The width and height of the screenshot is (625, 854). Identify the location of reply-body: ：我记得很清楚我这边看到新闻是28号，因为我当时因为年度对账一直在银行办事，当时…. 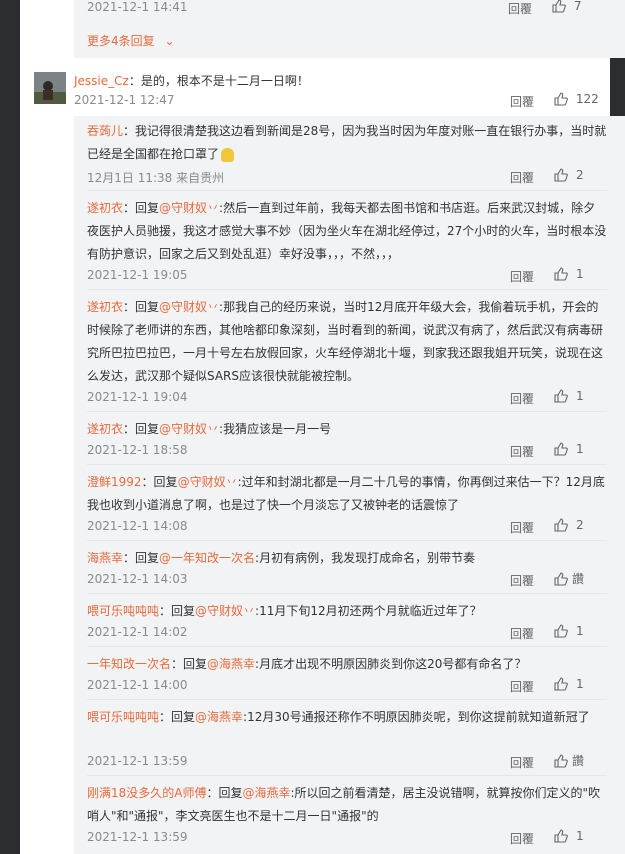
(347, 142).